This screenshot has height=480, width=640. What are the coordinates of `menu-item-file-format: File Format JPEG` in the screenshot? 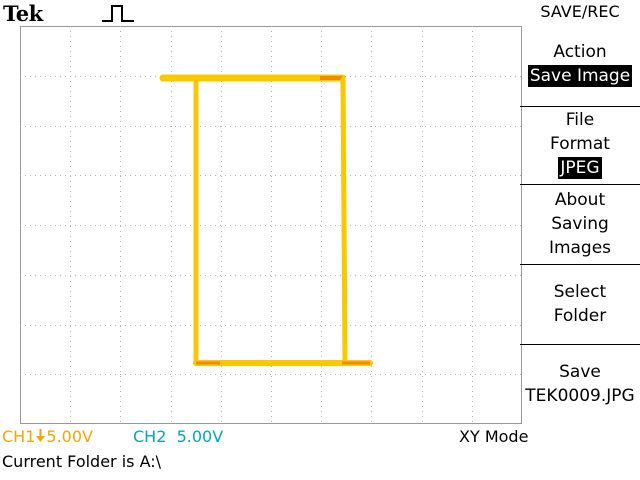 It's located at (580, 144).